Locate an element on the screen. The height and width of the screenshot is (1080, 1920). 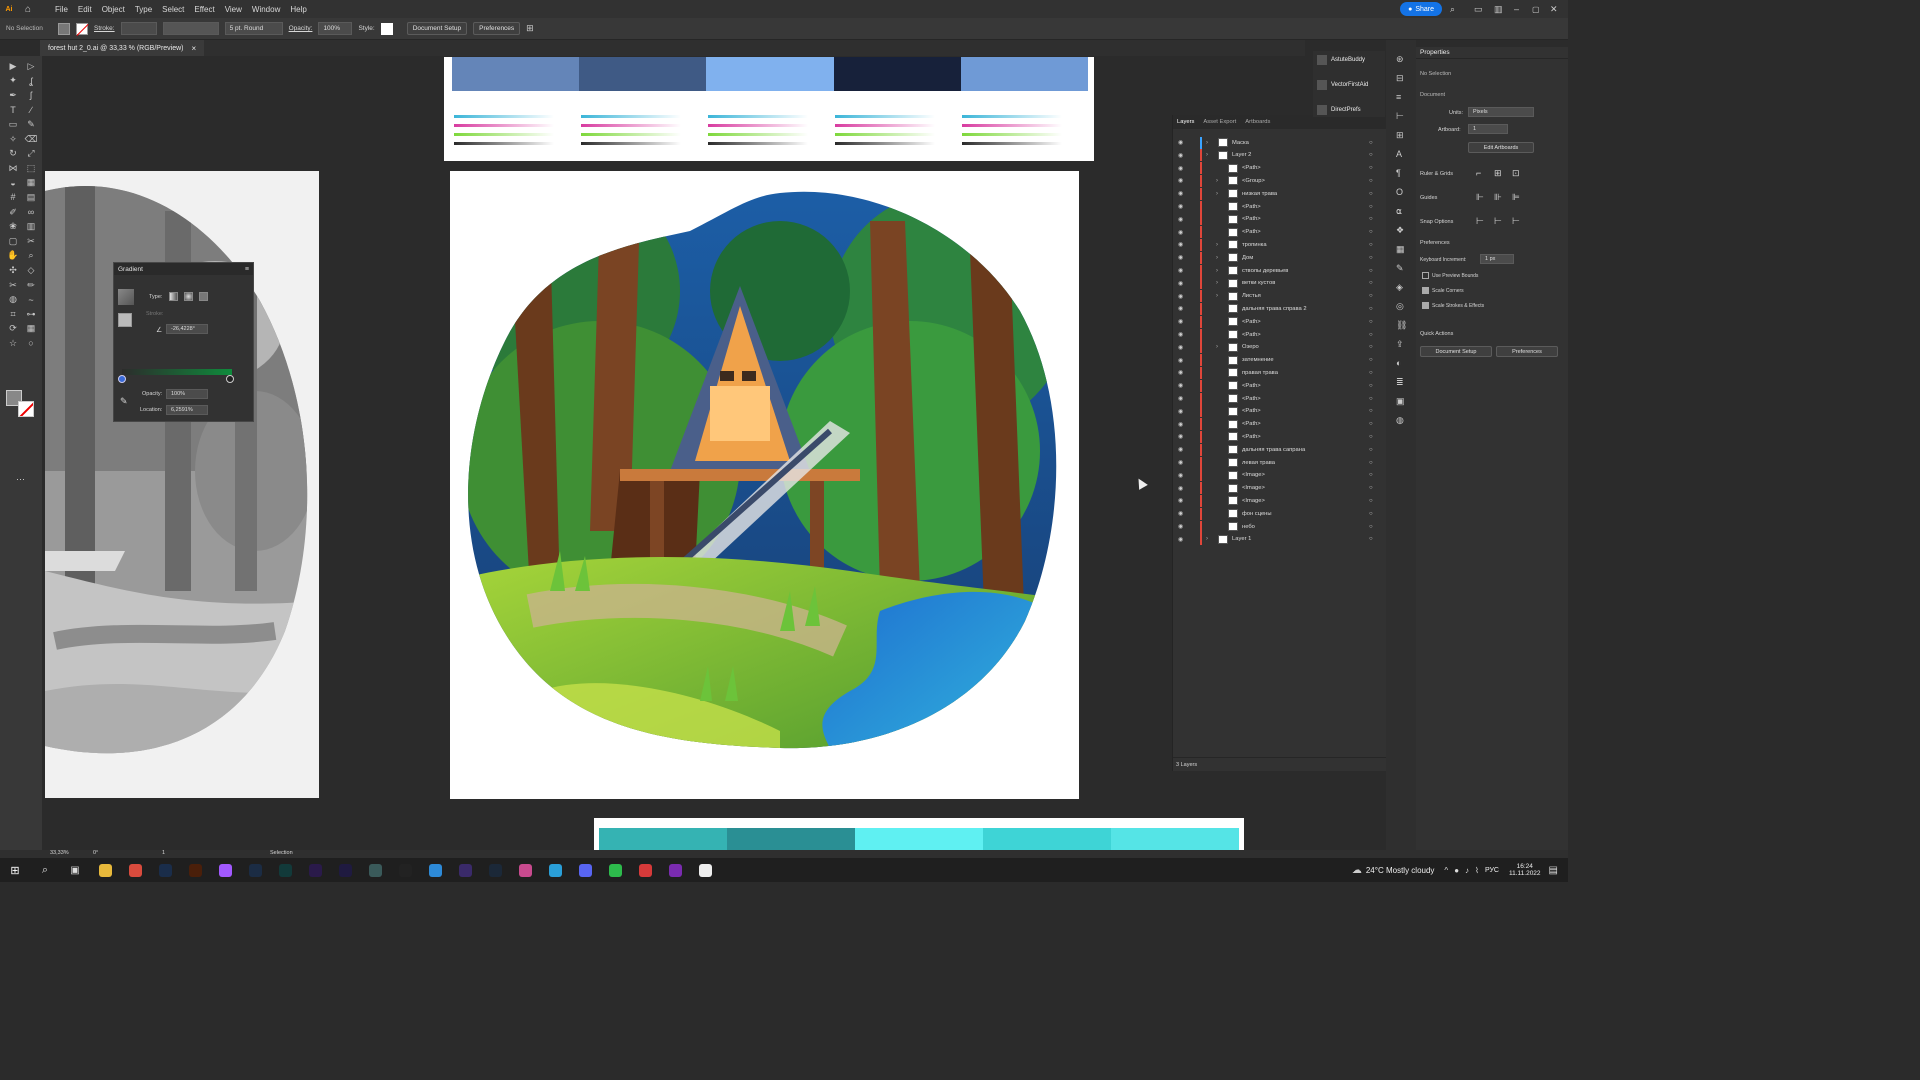
lightroom-taskbar-button is located at coordinates (255, 870).